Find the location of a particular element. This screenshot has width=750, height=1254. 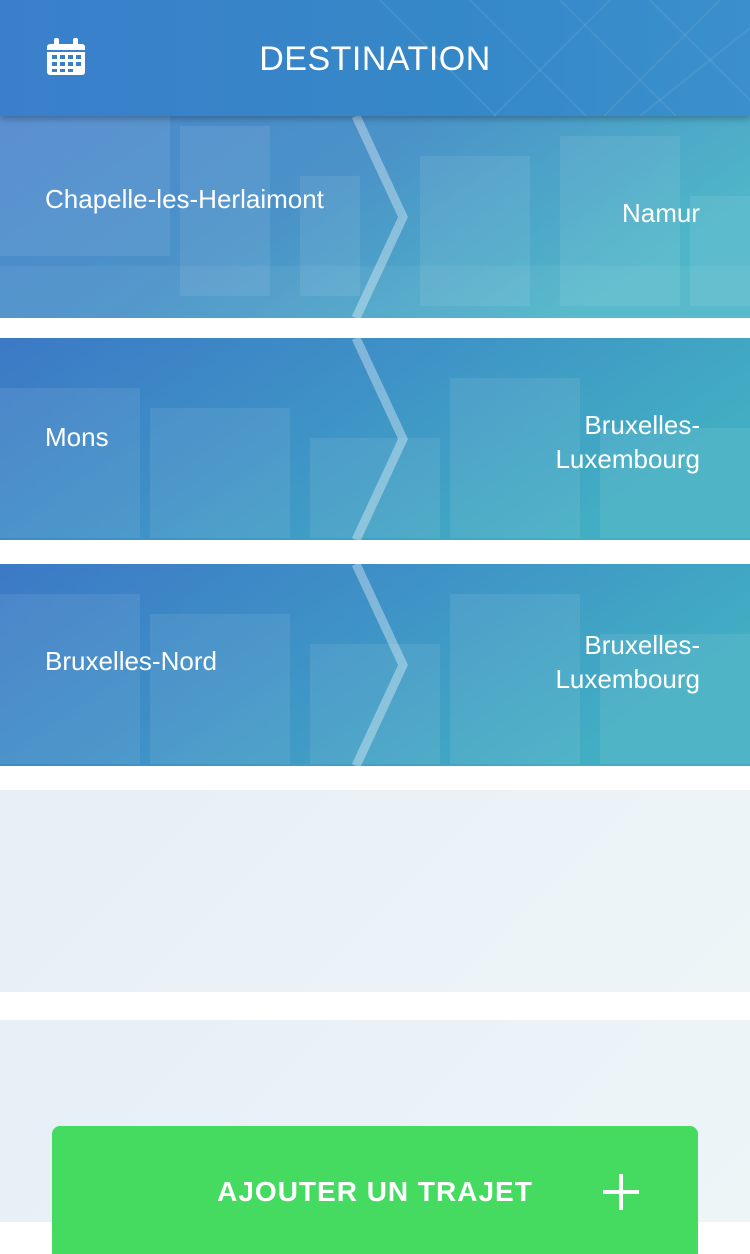

route-origin: Mons is located at coordinates (77, 437).